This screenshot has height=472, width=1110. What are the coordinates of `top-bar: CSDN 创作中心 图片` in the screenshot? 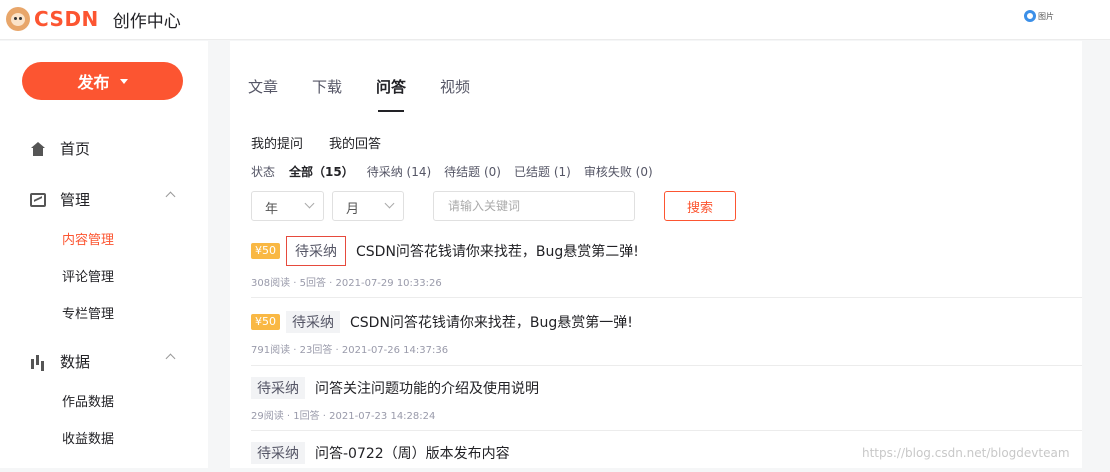 It's located at (555, 20).